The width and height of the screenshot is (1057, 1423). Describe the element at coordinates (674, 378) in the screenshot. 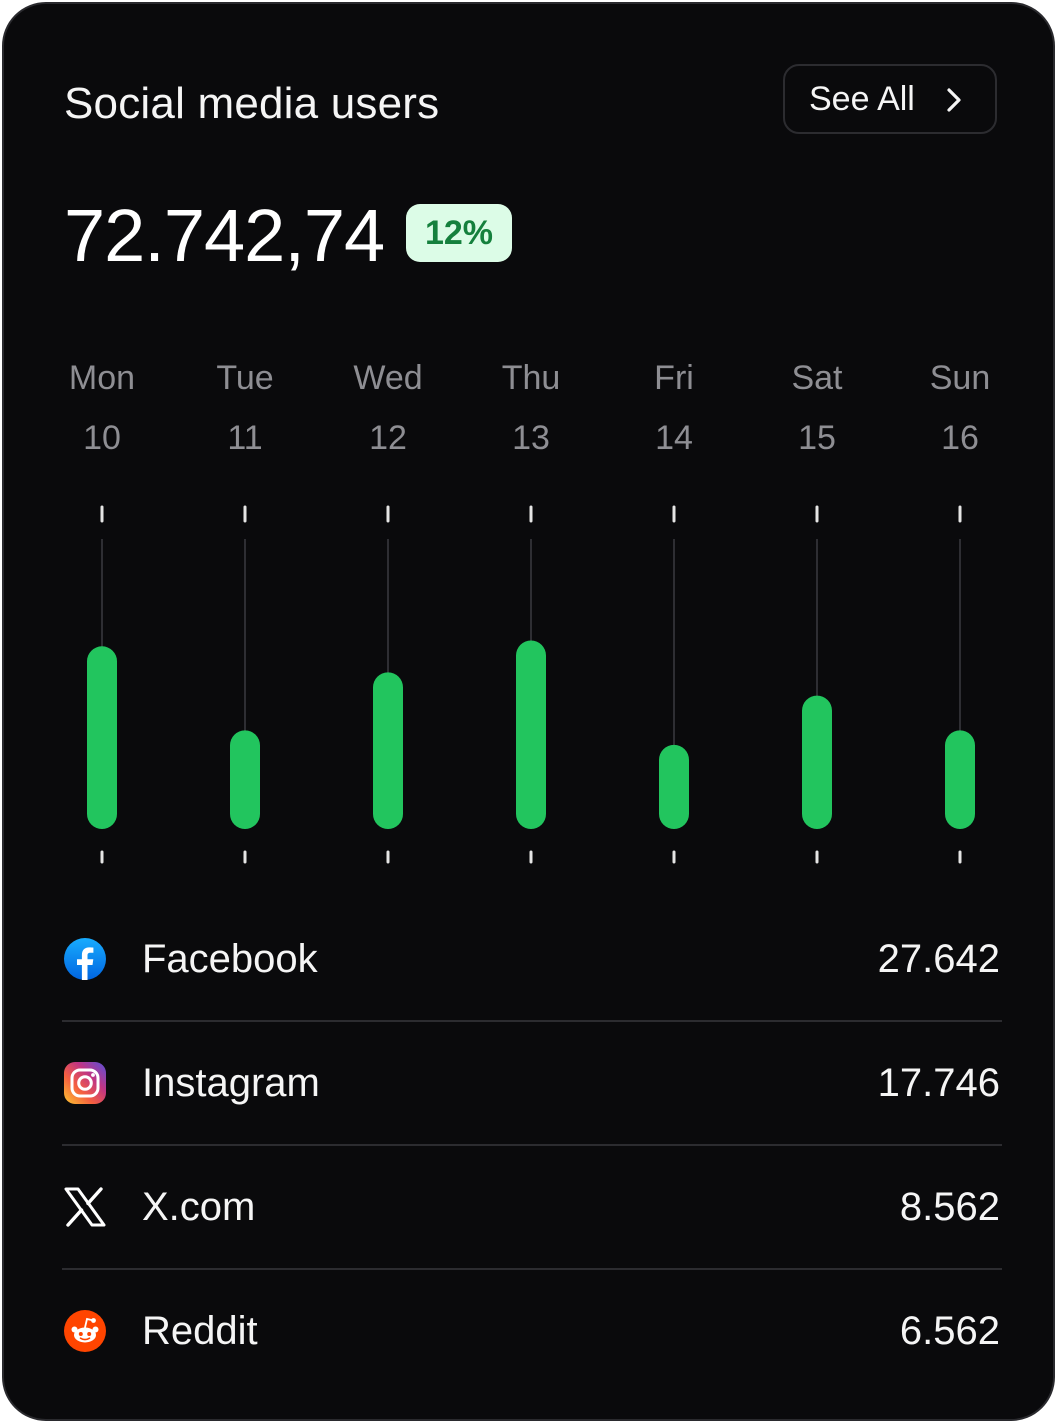

I see `chart-day-label: Fri` at that location.